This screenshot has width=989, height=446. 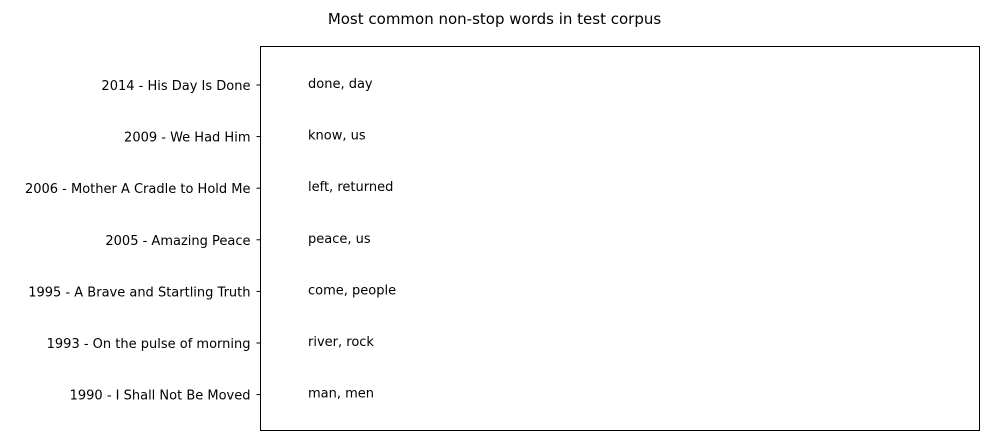 What do you see at coordinates (175, 86) in the screenshot?
I see `y-tick-label: 2014 - His Day Is Done` at bounding box center [175, 86].